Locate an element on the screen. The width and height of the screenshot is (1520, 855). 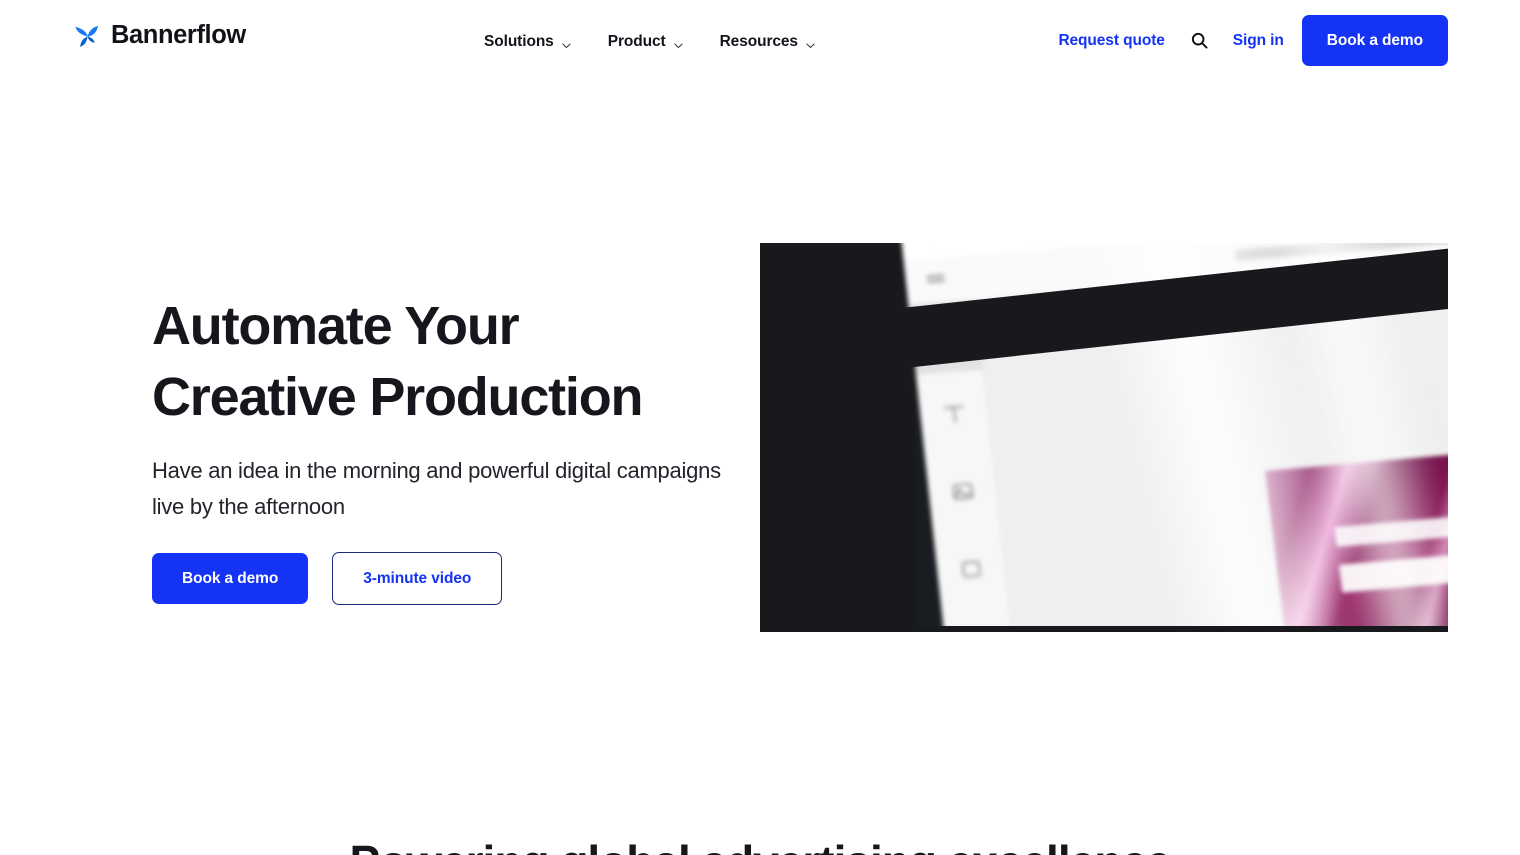
nav-item-product-label: Product is located at coordinates (636, 41).